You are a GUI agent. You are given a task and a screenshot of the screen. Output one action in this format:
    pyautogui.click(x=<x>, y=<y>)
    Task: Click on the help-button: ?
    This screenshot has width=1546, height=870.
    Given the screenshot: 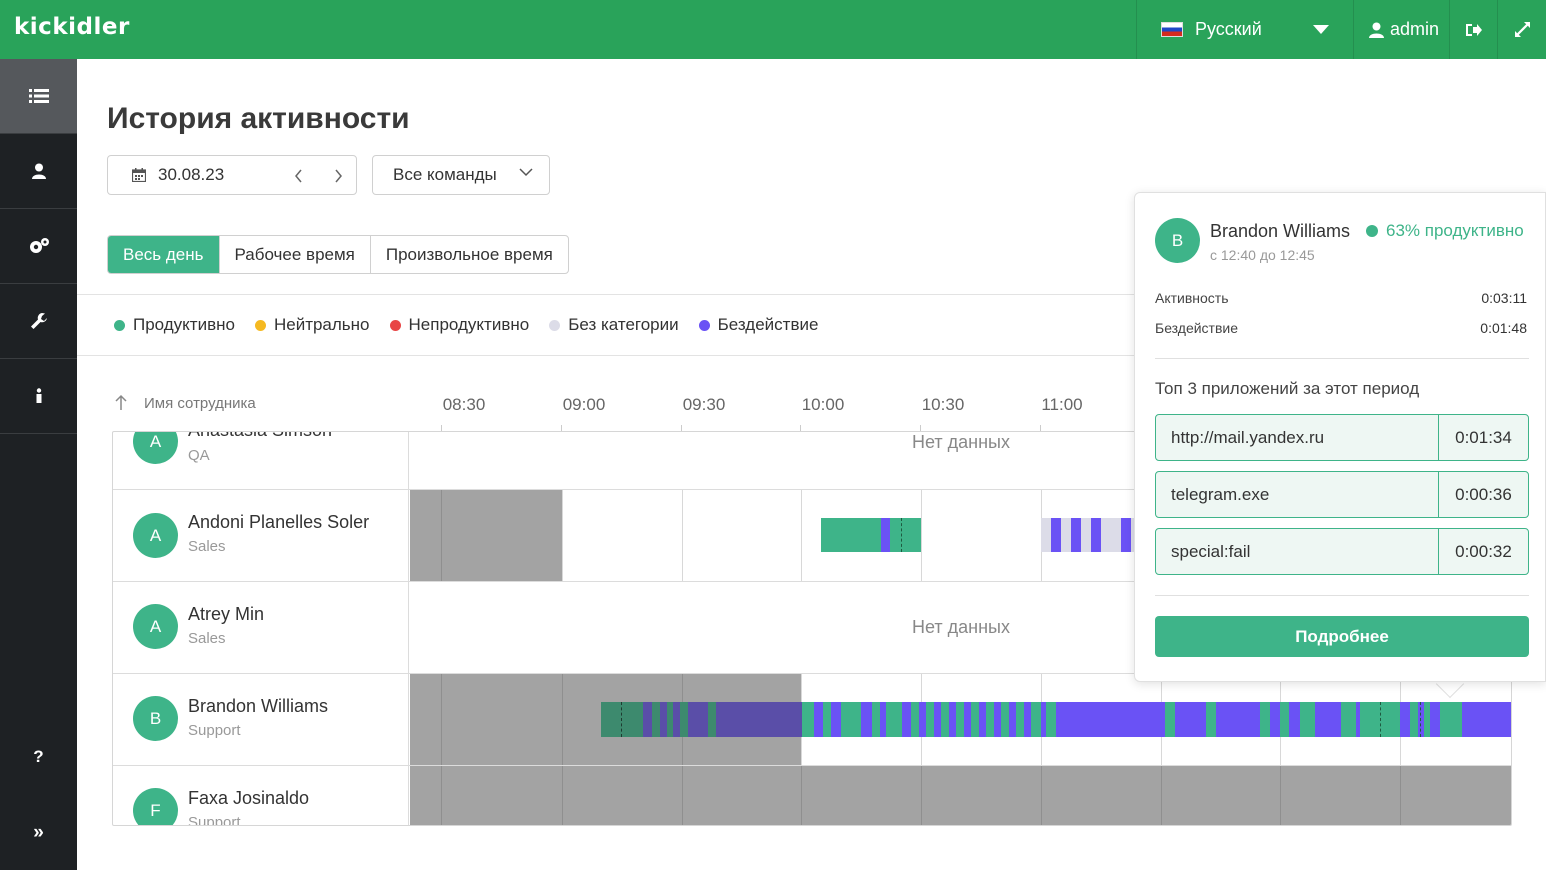 What is the action you would take?
    pyautogui.click(x=38, y=757)
    